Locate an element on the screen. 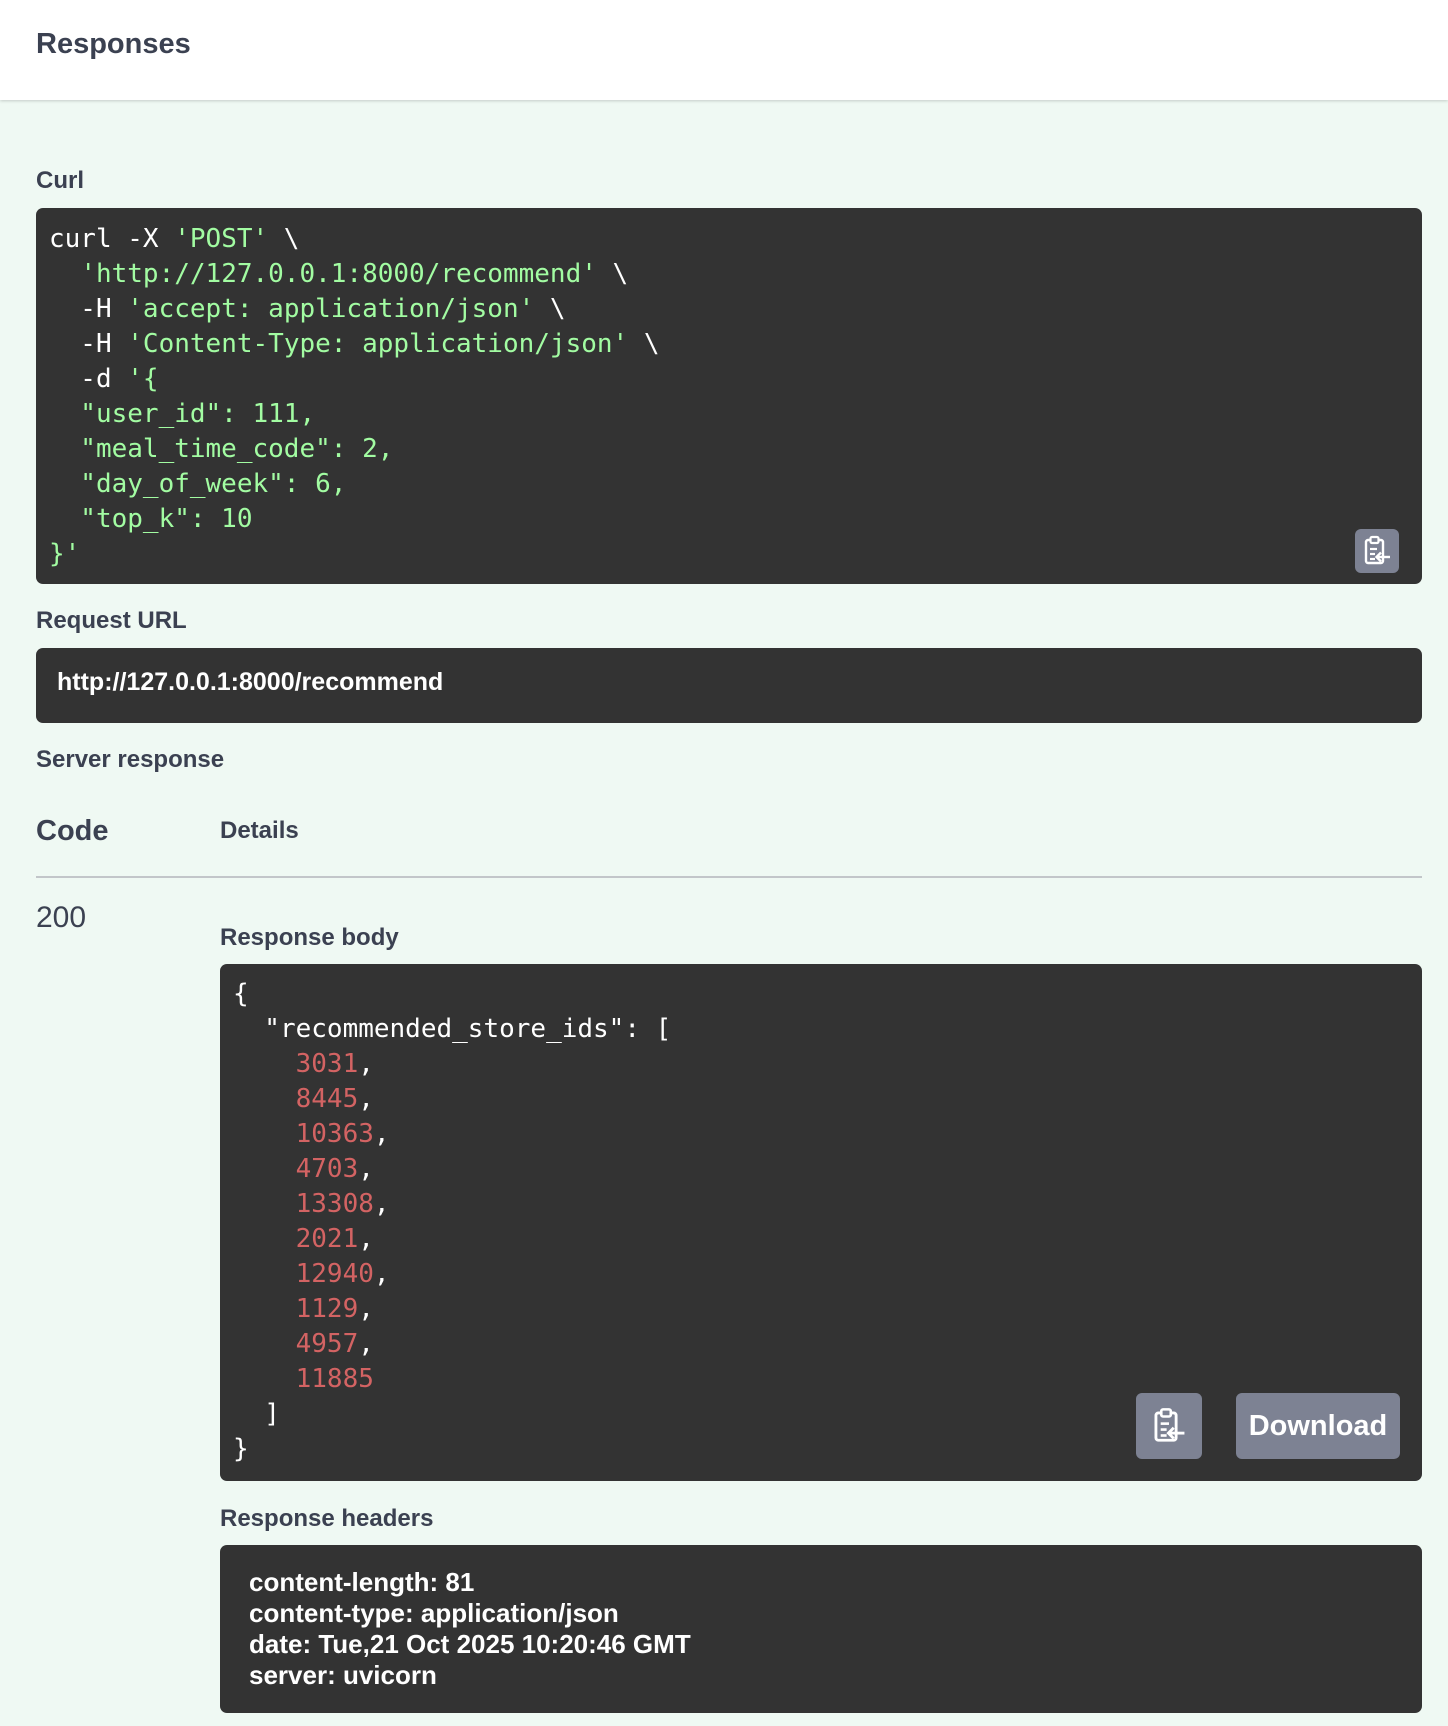  json-brace-close: } is located at coordinates (241, 1449).